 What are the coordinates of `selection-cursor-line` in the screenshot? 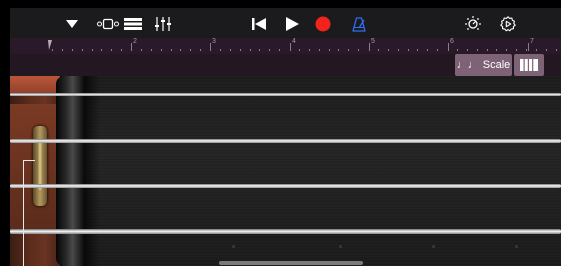 It's located at (23, 213).